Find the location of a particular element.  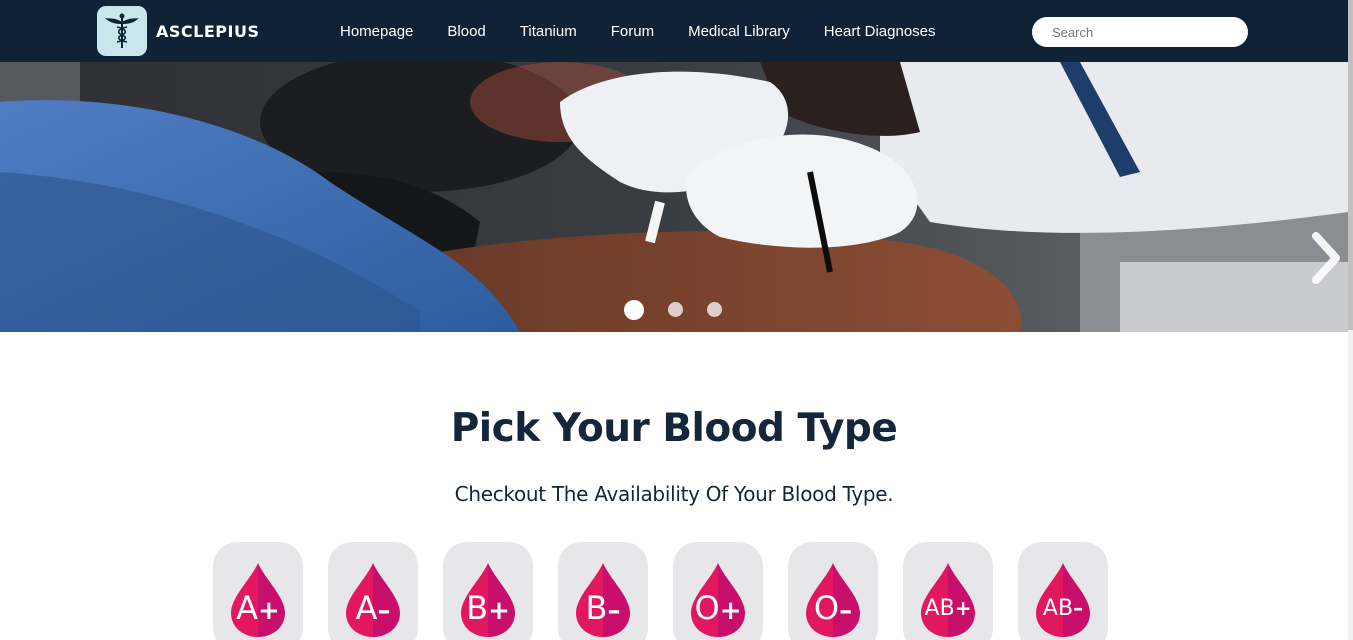

blood-type-card-opos: O+ is located at coordinates (718, 591).